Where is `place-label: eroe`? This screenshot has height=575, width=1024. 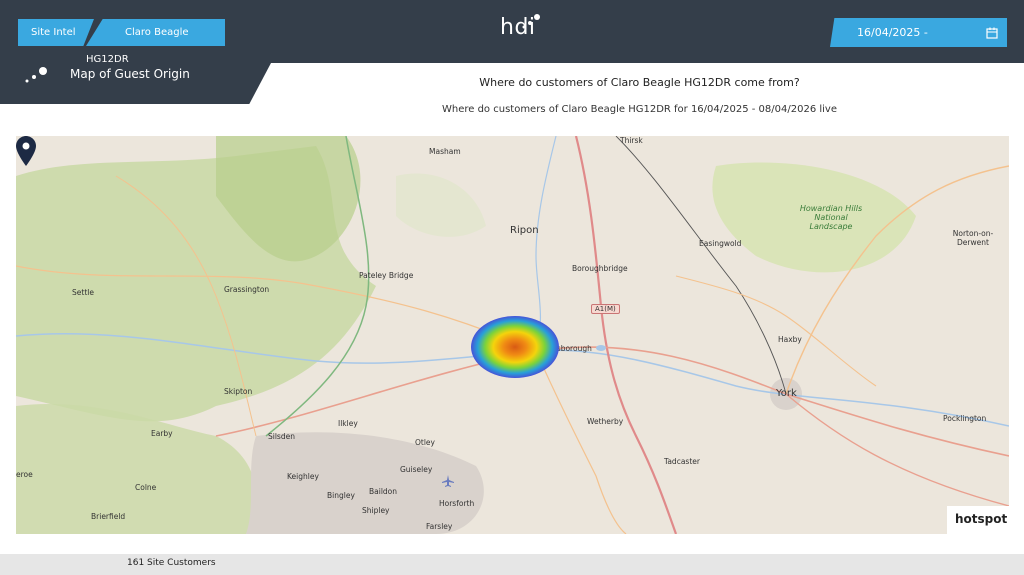
place-label: eroe is located at coordinates (24, 474).